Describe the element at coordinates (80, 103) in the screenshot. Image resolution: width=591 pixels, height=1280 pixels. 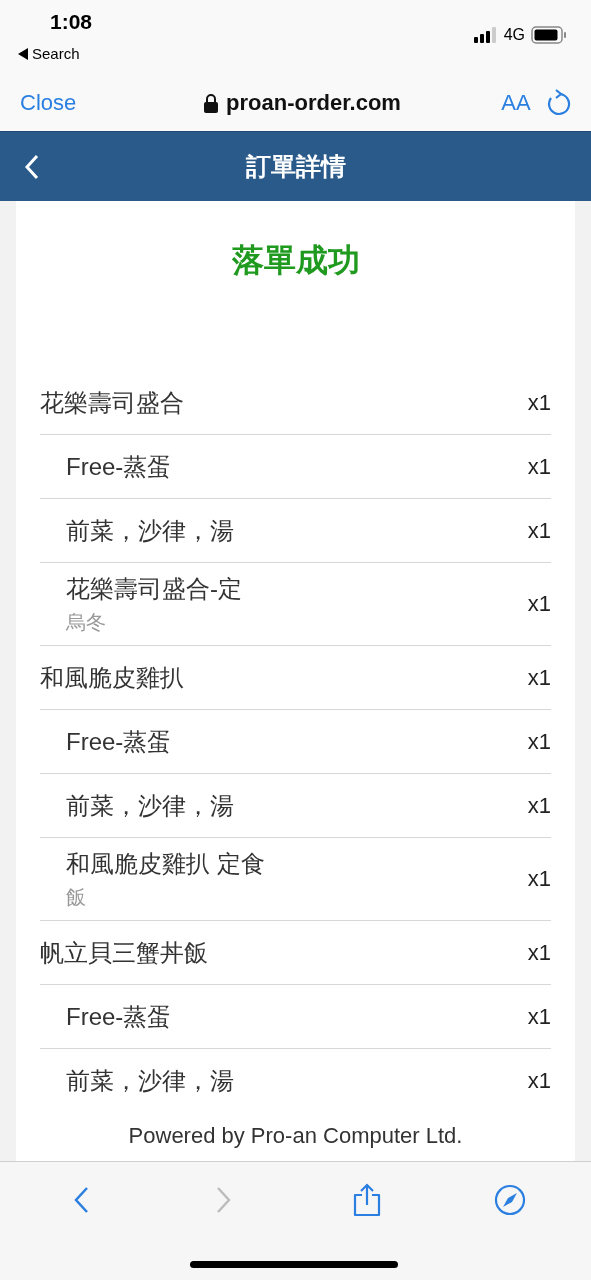
I see `close-button: Close` at that location.